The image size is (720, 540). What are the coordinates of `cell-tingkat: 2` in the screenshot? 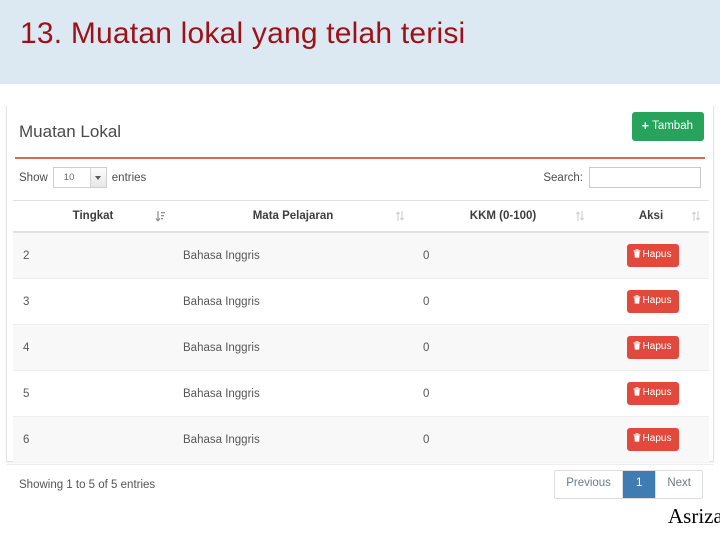 It's located at (93, 255).